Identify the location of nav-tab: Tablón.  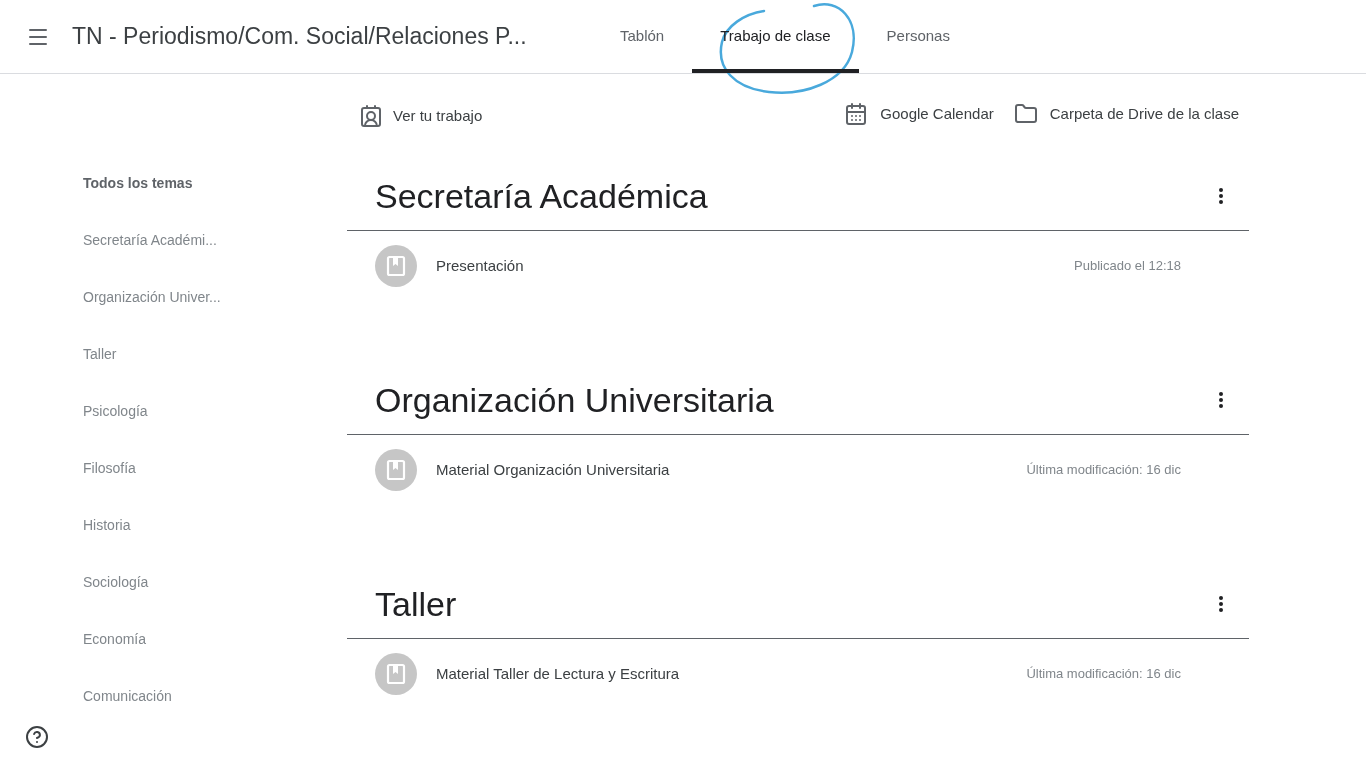
(642, 36).